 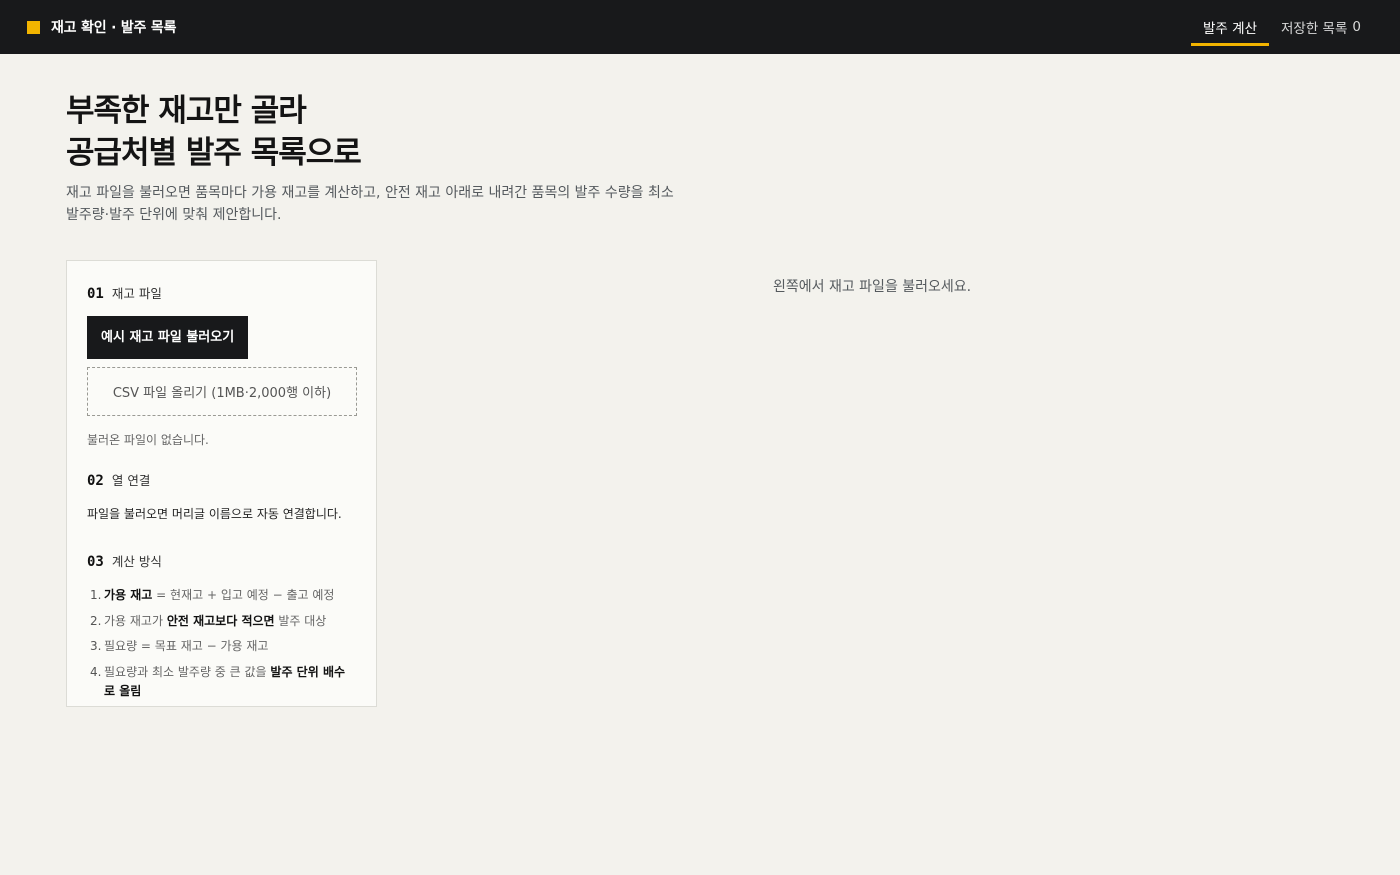 I want to click on main-nav: 발주 계산 저장한 목록 0, so click(x=1282, y=27).